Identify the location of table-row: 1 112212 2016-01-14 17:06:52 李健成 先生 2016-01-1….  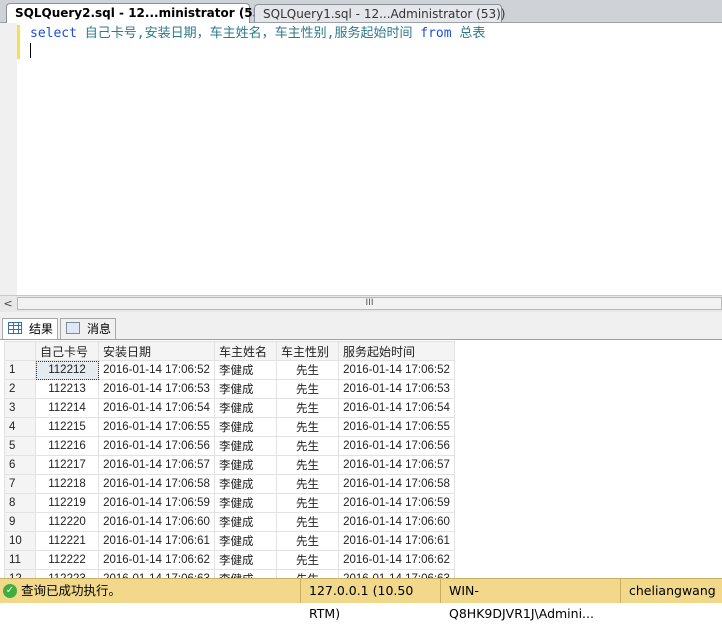
(229, 370).